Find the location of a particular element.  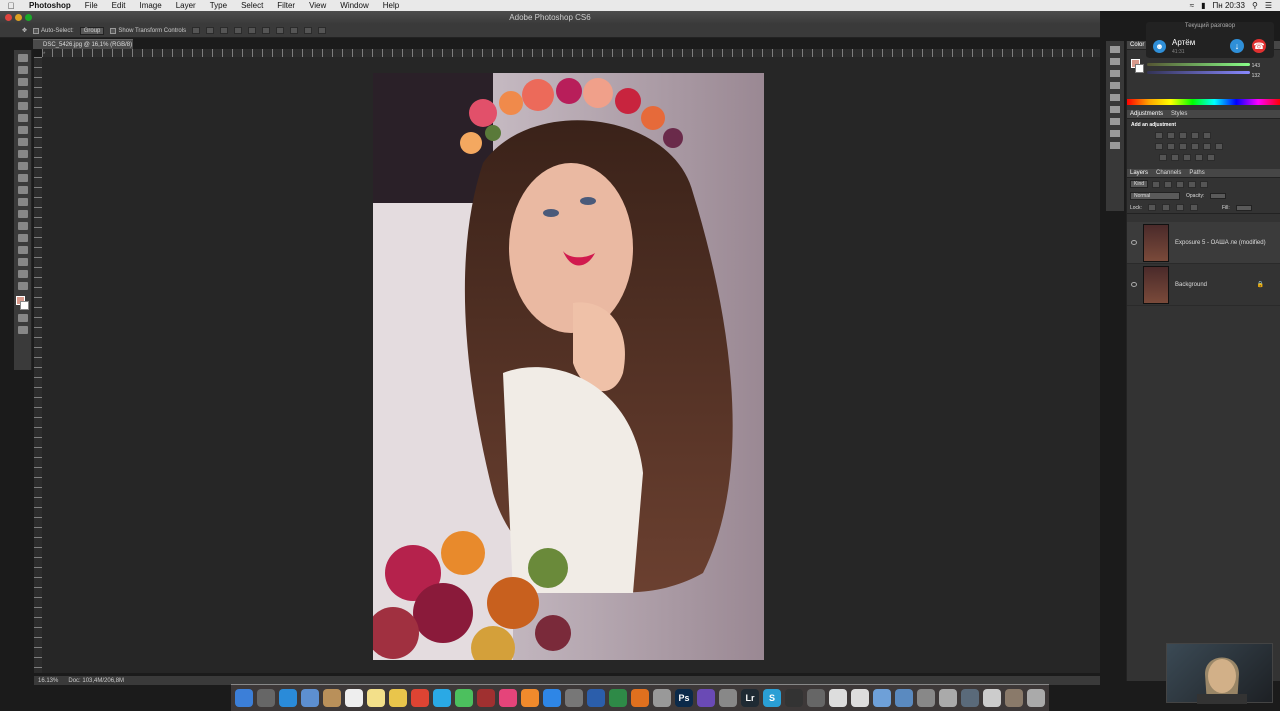

screen-mode-icon is located at coordinates (22, 330).